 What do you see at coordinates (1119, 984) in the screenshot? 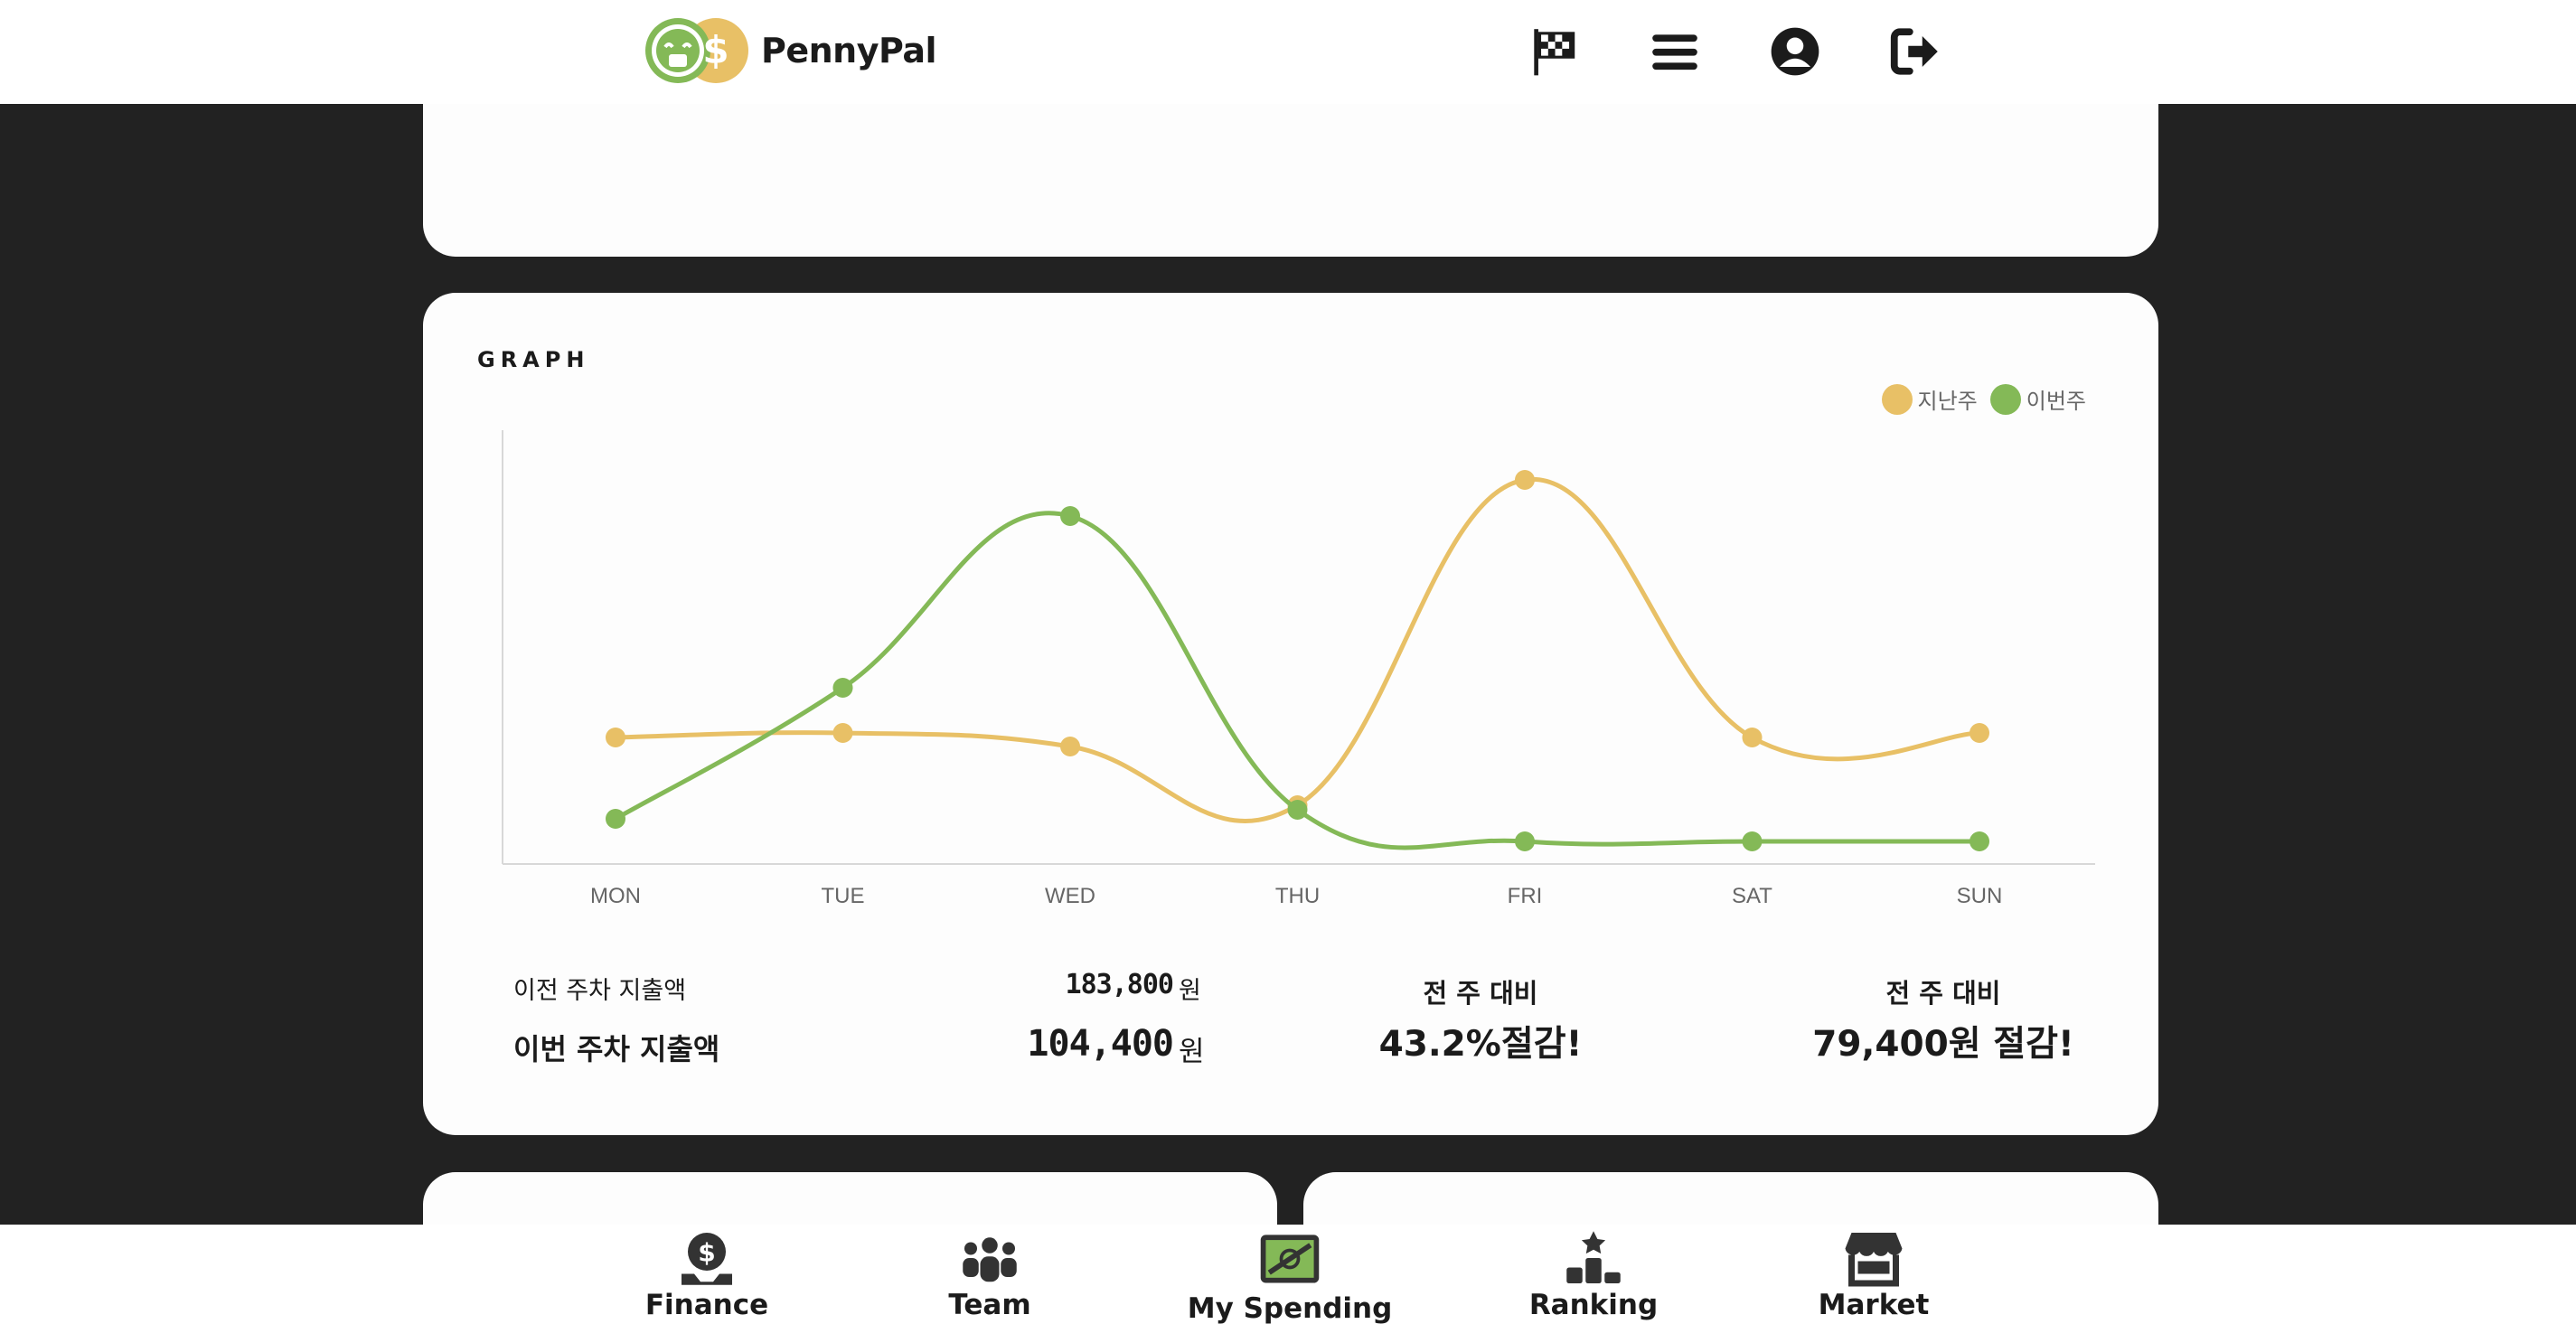
I see `prev-week-spending-value: 183,800` at bounding box center [1119, 984].